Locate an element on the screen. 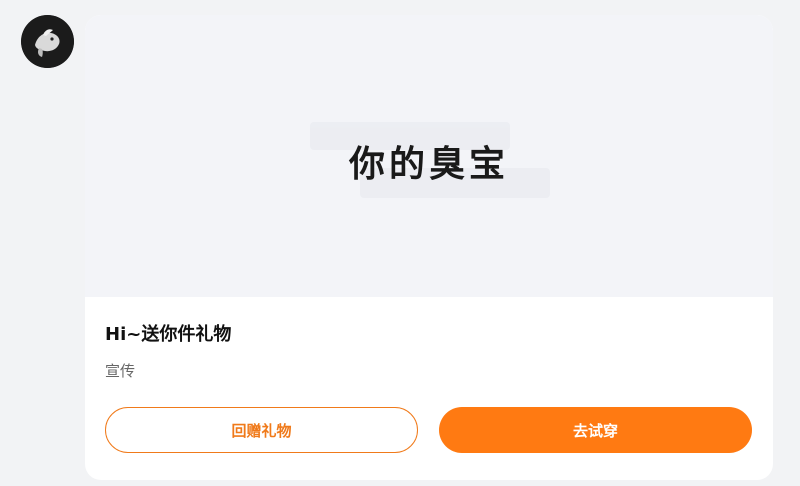 The image size is (800, 486). message-title: Hi~送你件礼物 is located at coordinates (168, 334).